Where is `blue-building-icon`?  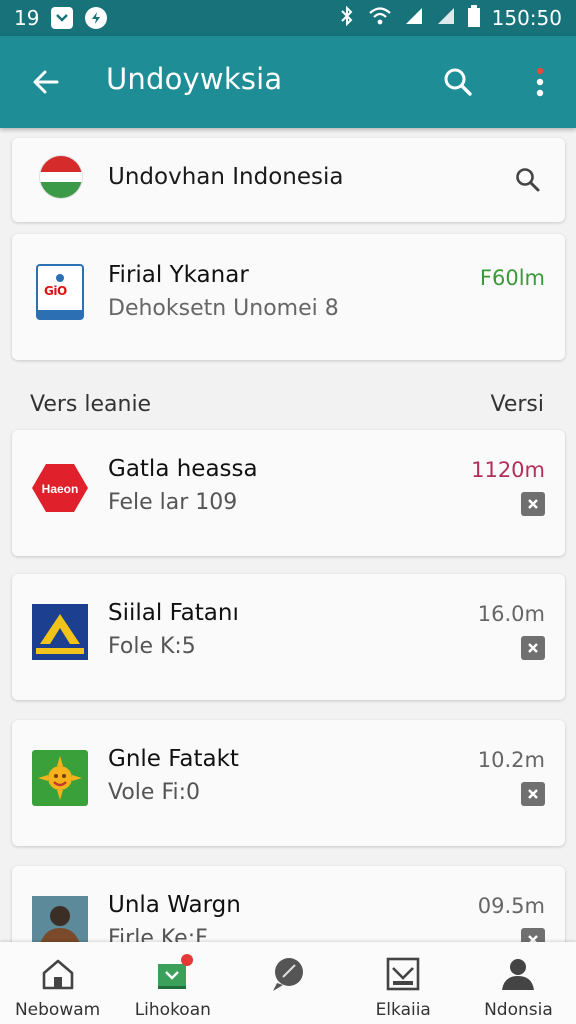 blue-building-icon is located at coordinates (60, 632).